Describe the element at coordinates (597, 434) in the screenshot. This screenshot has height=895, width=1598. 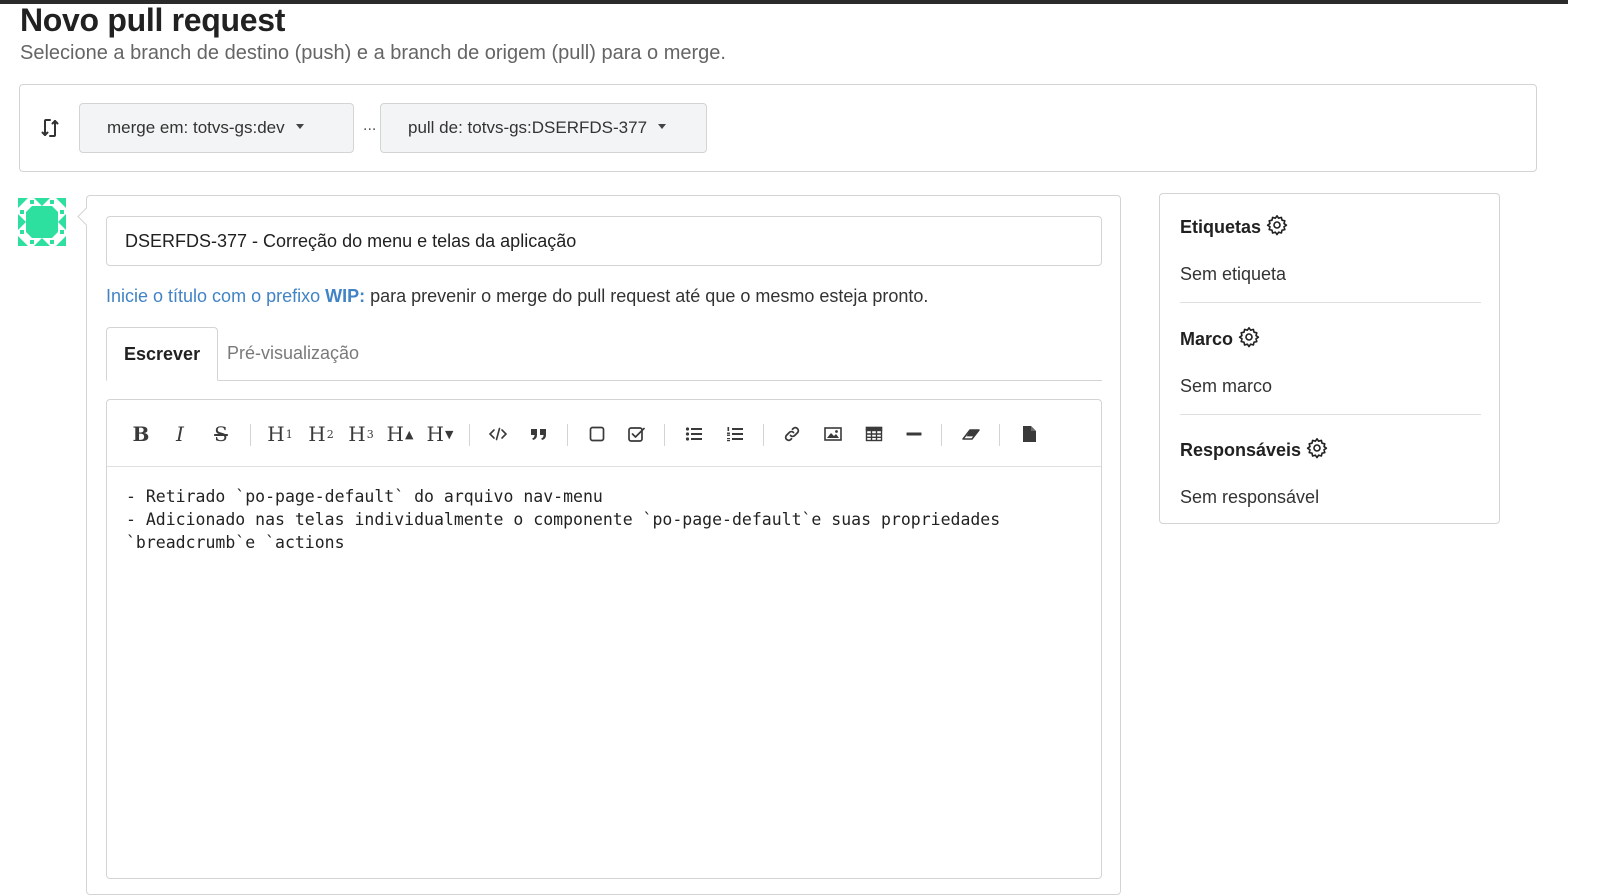
I see `checkbox-empty-icon` at that location.